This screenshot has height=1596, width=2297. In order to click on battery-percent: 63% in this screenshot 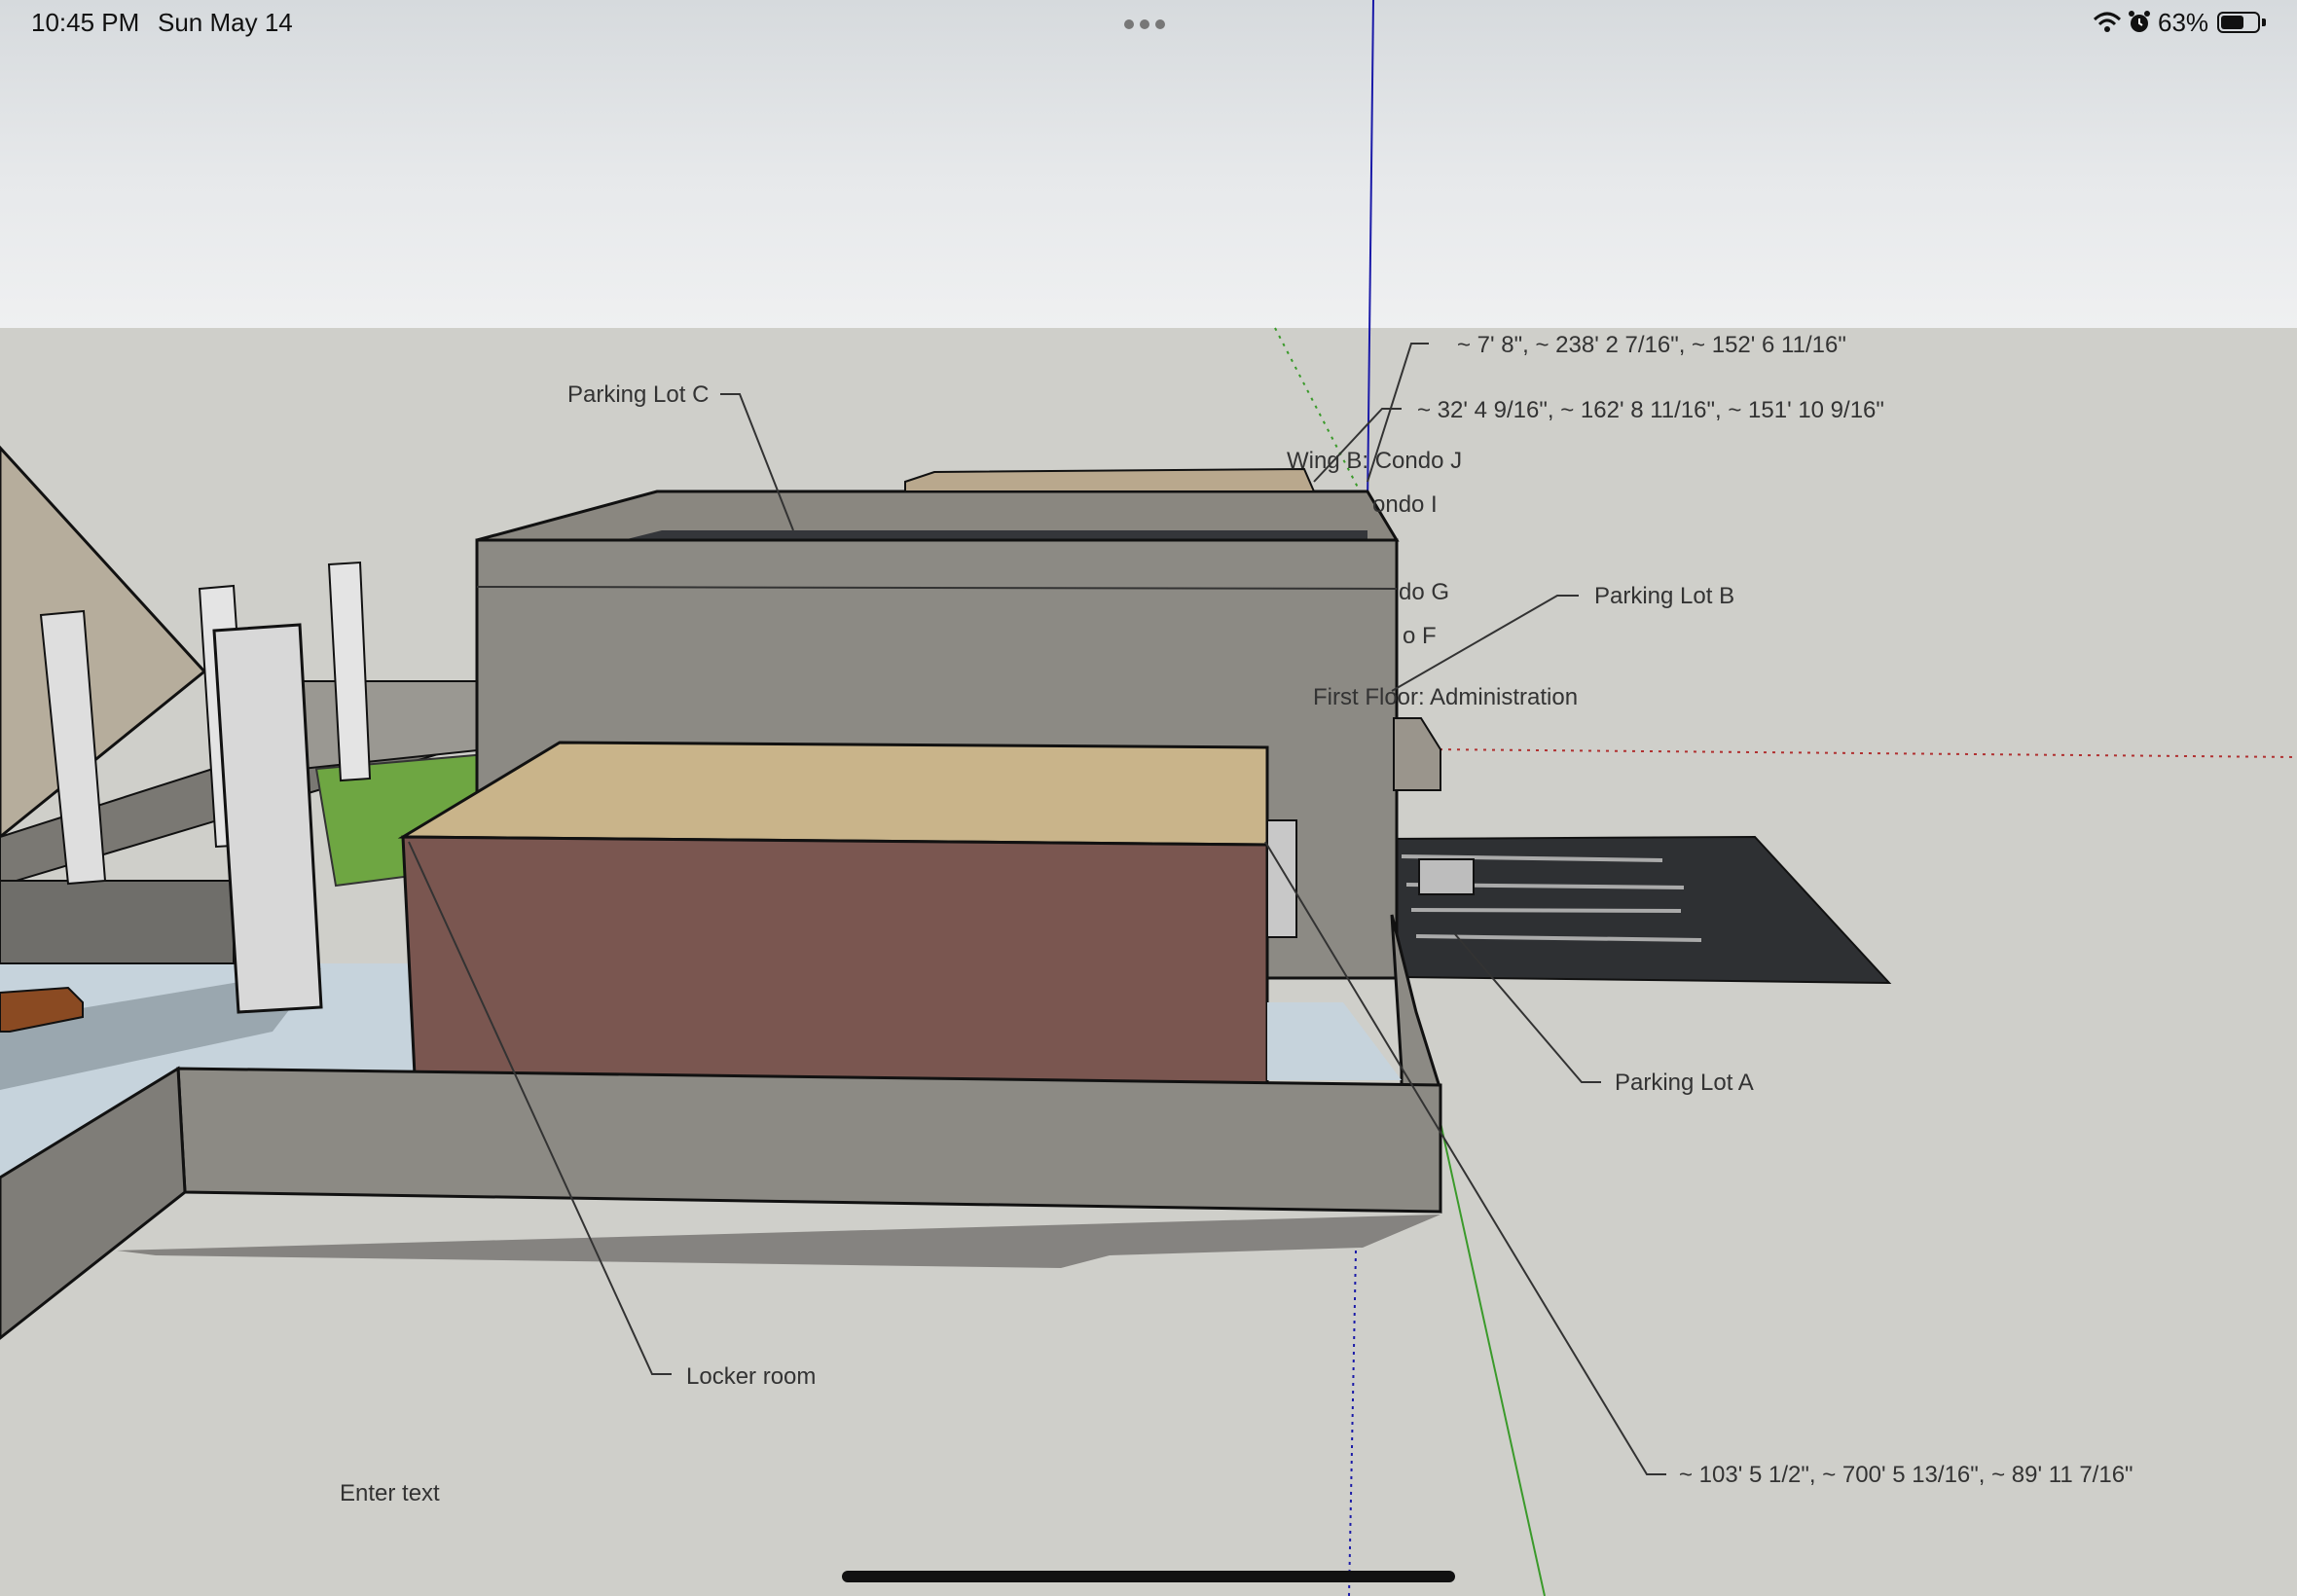, I will do `click(2183, 22)`.